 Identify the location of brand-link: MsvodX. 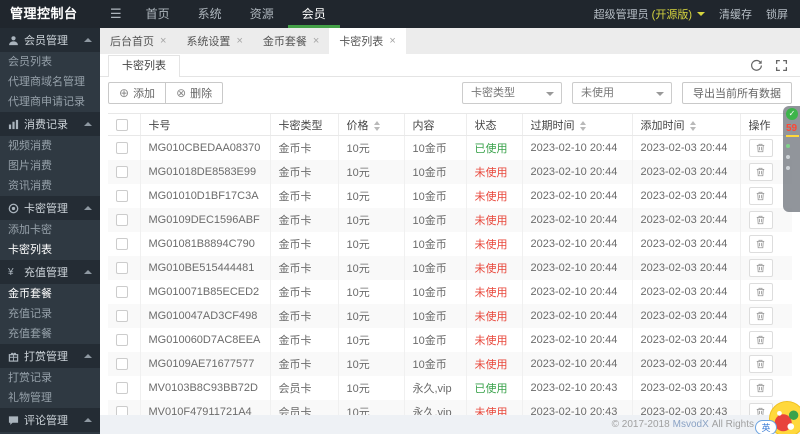
(691, 424).